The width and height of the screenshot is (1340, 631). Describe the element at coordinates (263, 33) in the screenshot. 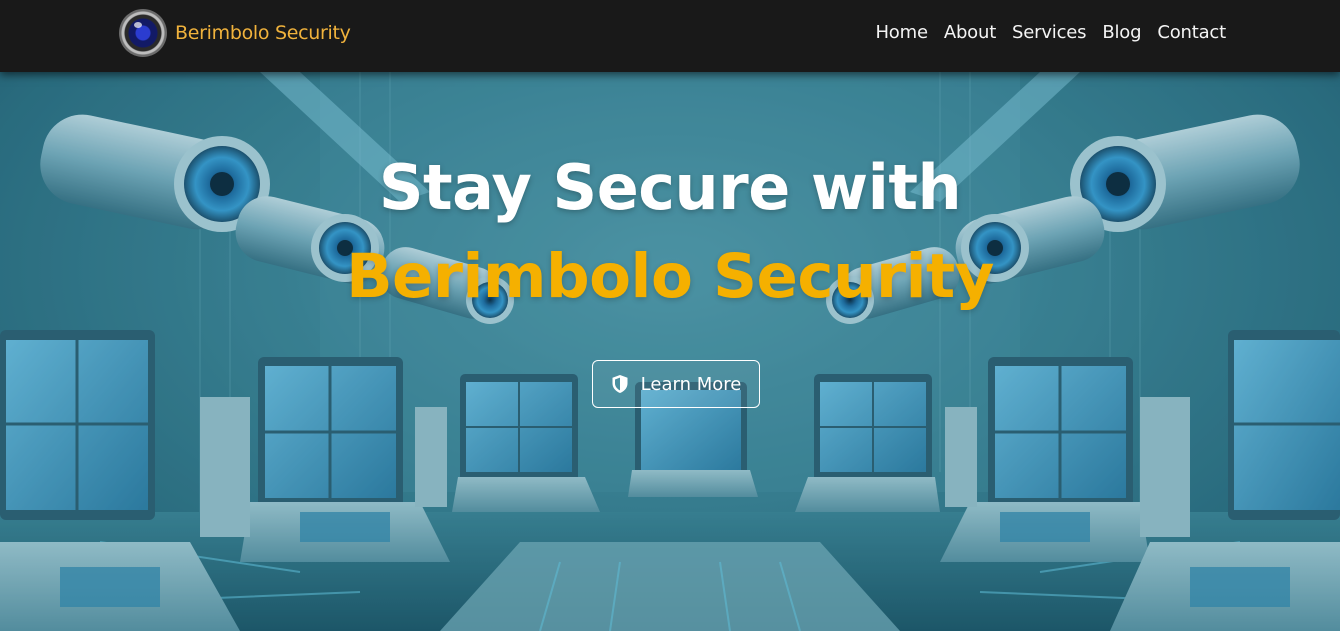

I see `brand-name: Berimbolo Security` at that location.